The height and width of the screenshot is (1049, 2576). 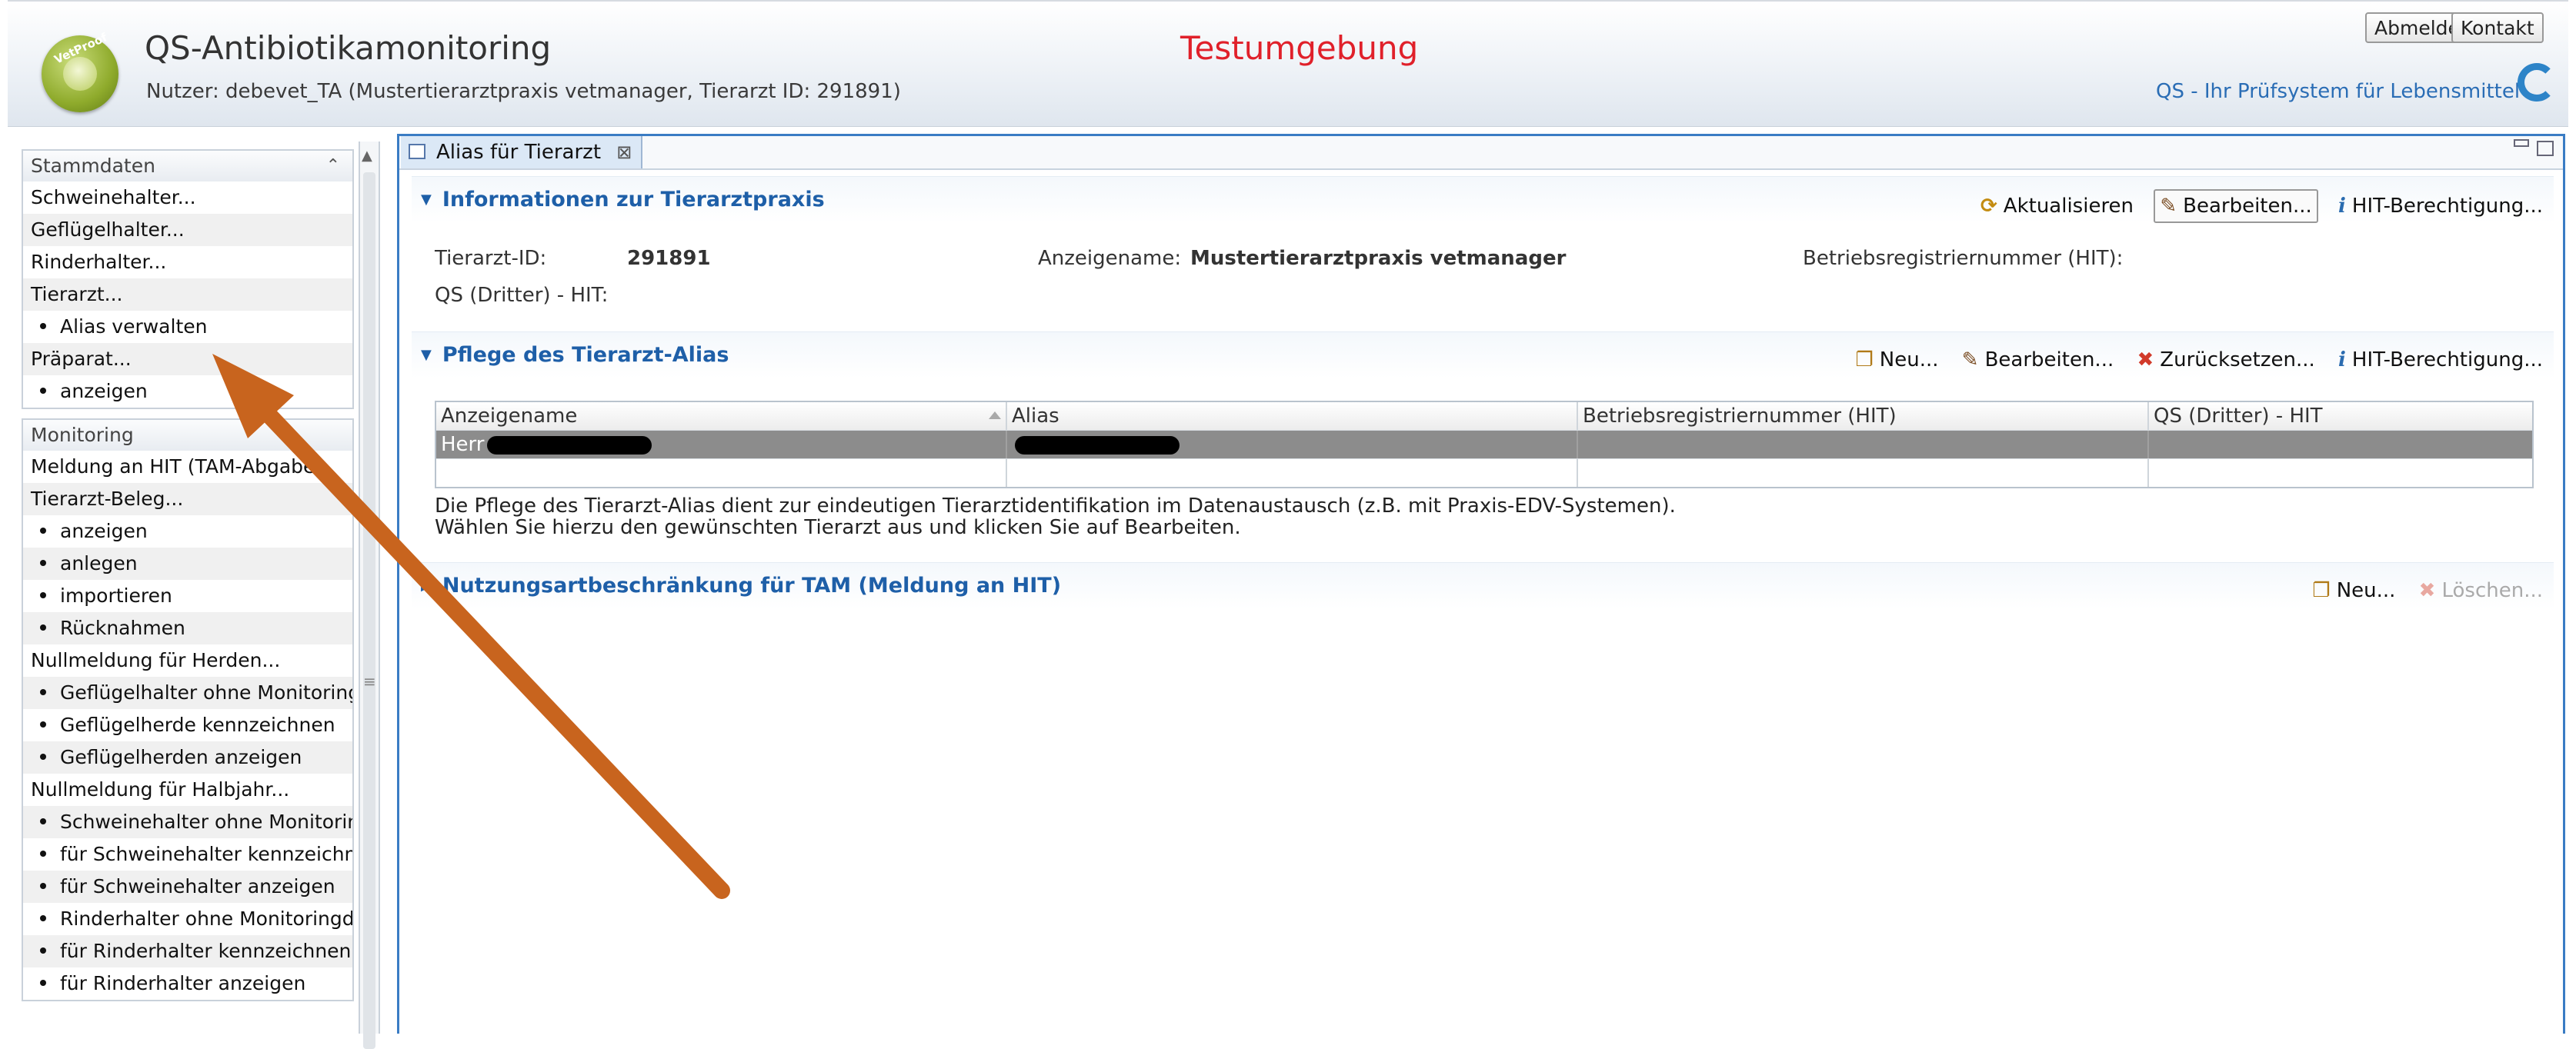 What do you see at coordinates (2497, 27) in the screenshot?
I see `contact-button: Kontakt` at bounding box center [2497, 27].